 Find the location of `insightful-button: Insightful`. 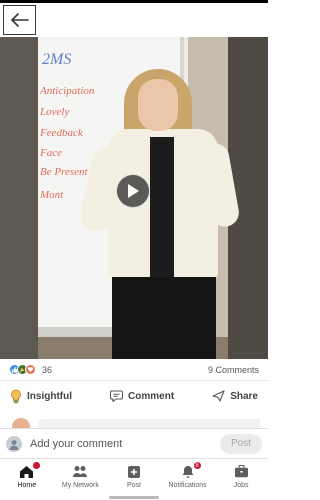

insightful-button: Insightful is located at coordinates (41, 396).